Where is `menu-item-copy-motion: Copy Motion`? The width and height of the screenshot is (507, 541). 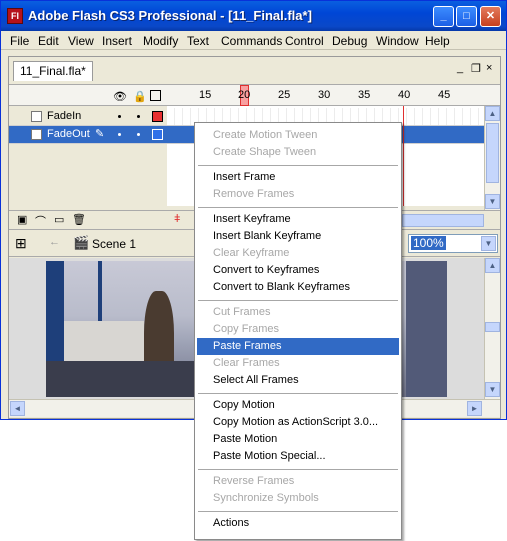
menu-item-copy-motion: Copy Motion is located at coordinates (298, 405).